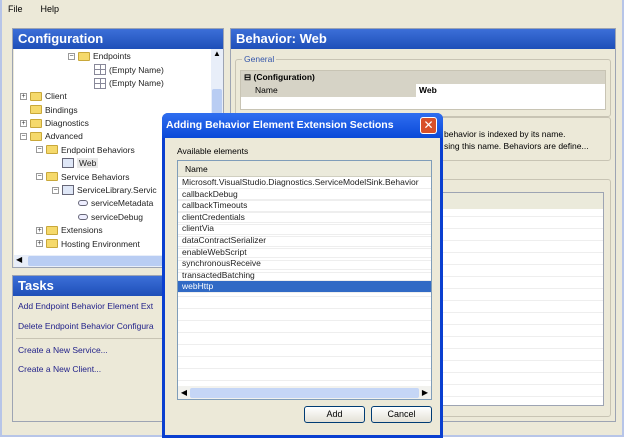 The height and width of the screenshot is (447, 624). I want to click on property-grid: ⊟ (Configuration) Name Web, so click(423, 90).